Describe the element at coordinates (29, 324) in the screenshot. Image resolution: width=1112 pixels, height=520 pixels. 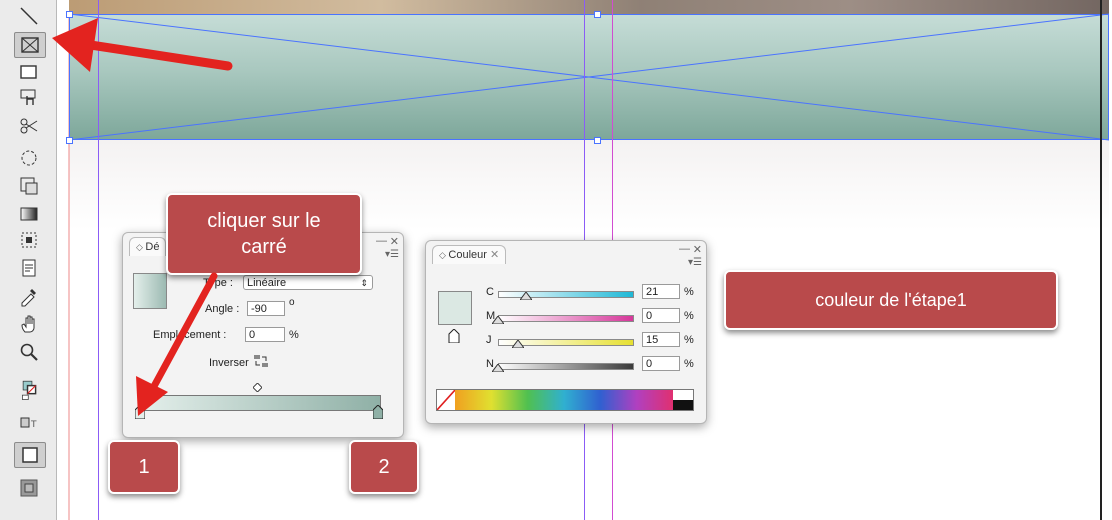
I see `hand-tool-icon` at that location.